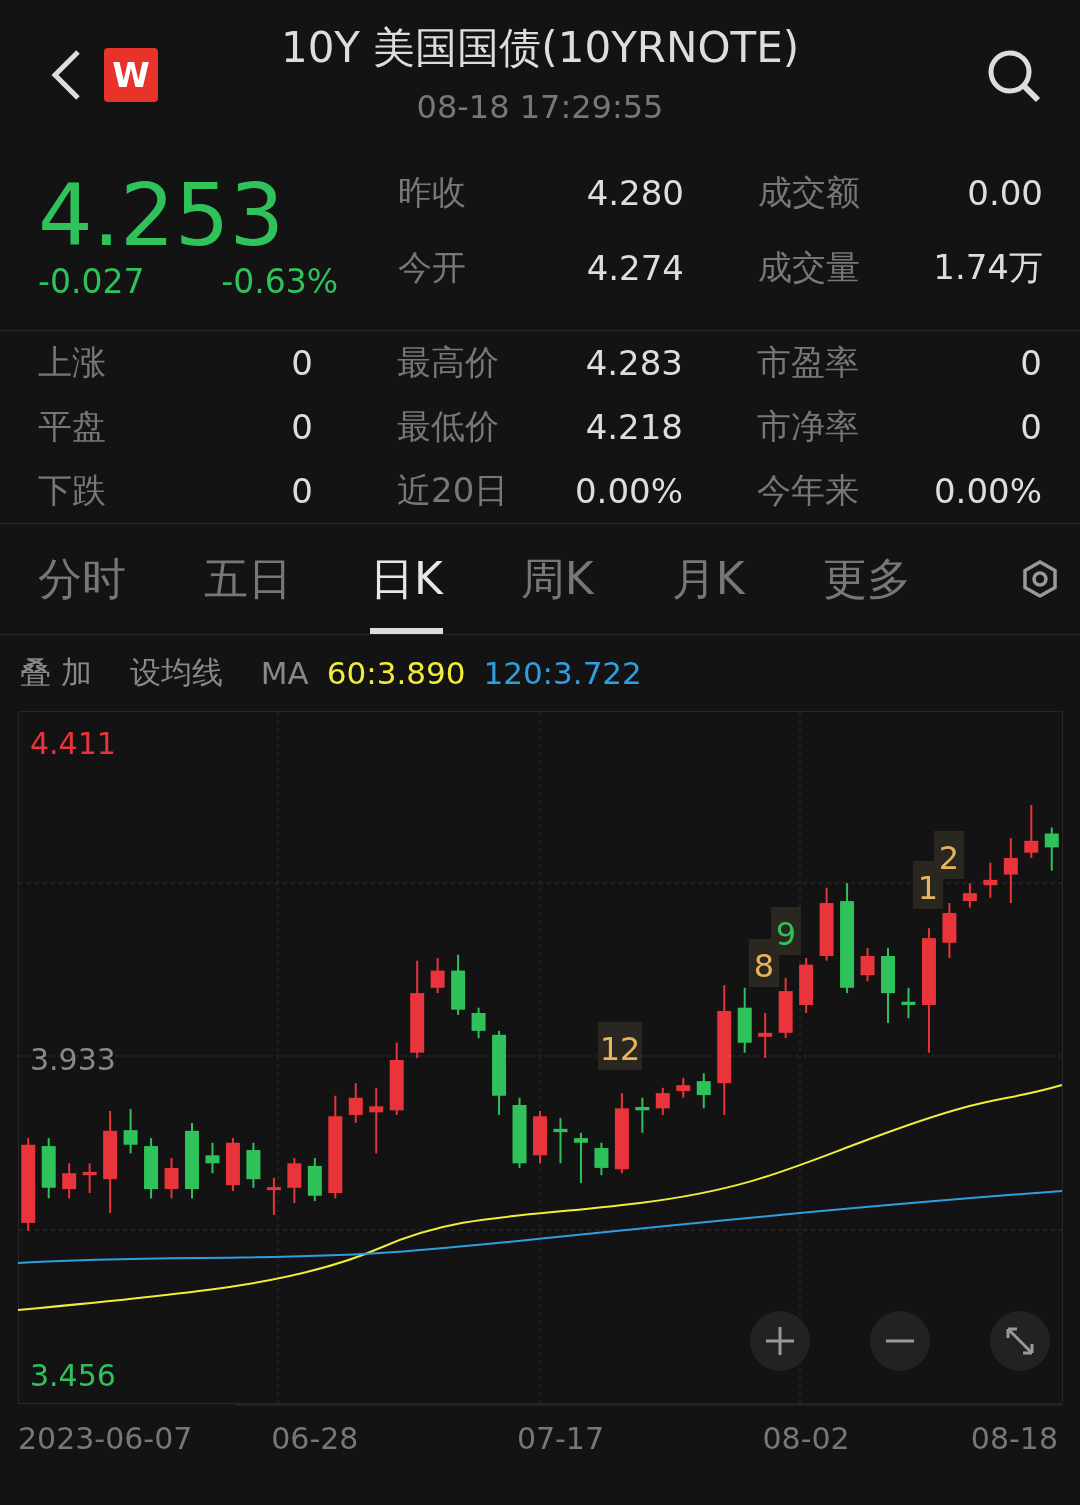 The height and width of the screenshot is (1505, 1080). What do you see at coordinates (432, 267) in the screenshot?
I see `stat-label: 今开` at bounding box center [432, 267].